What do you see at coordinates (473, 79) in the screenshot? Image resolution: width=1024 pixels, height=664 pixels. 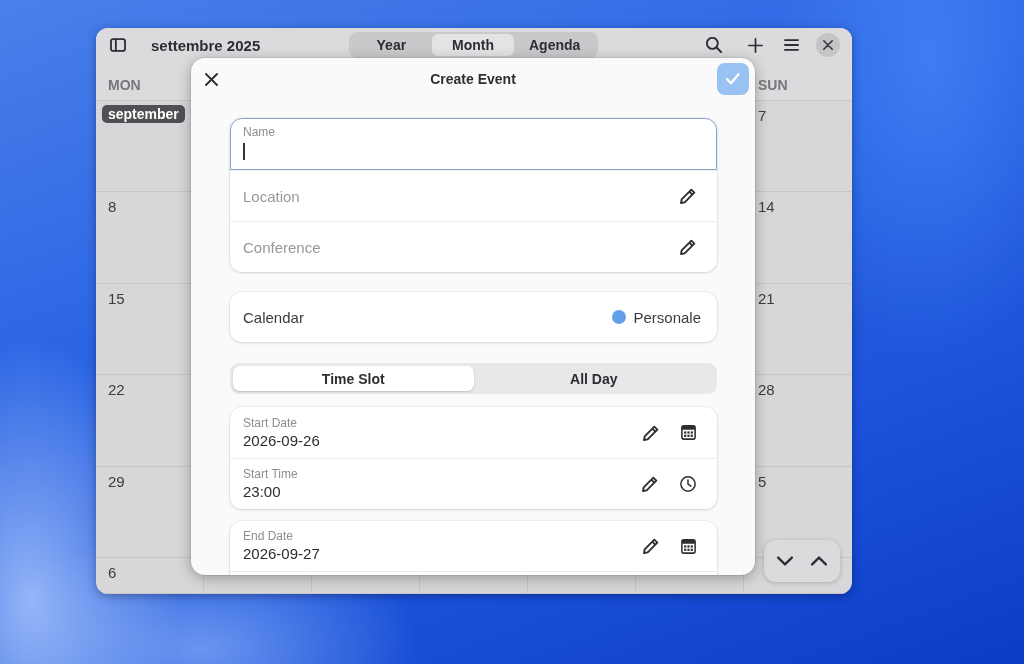 I see `dialog-title: Create Event` at bounding box center [473, 79].